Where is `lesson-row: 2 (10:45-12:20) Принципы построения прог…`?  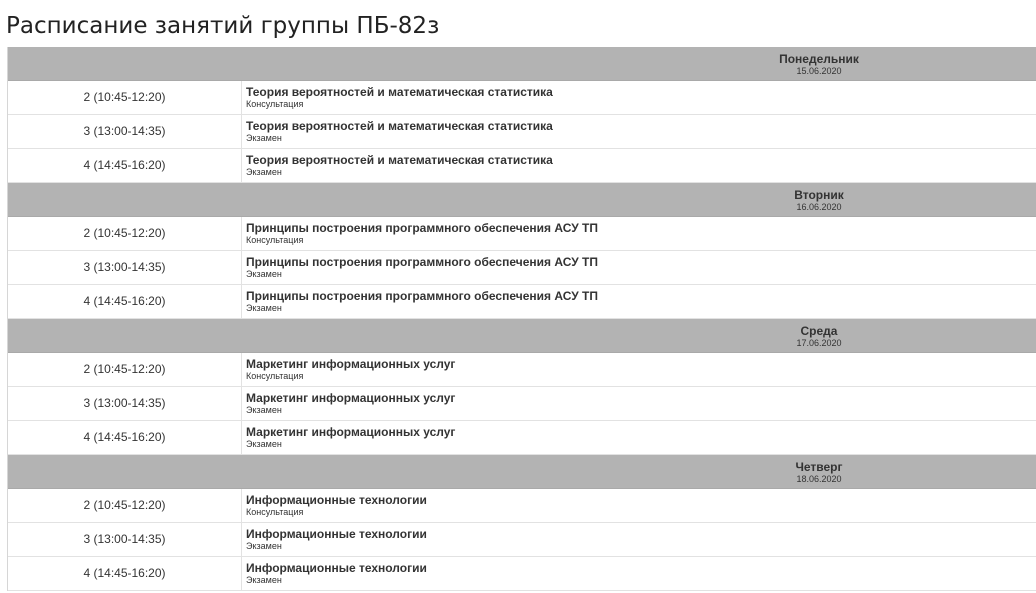 lesson-row: 2 (10:45-12:20) Принципы построения прог… is located at coordinates (522, 234).